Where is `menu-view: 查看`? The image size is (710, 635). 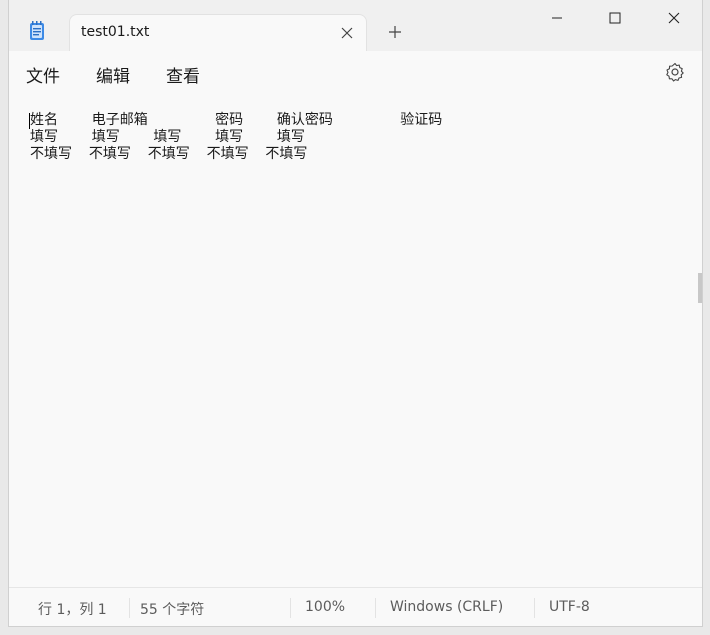
menu-view: 查看 is located at coordinates (183, 74).